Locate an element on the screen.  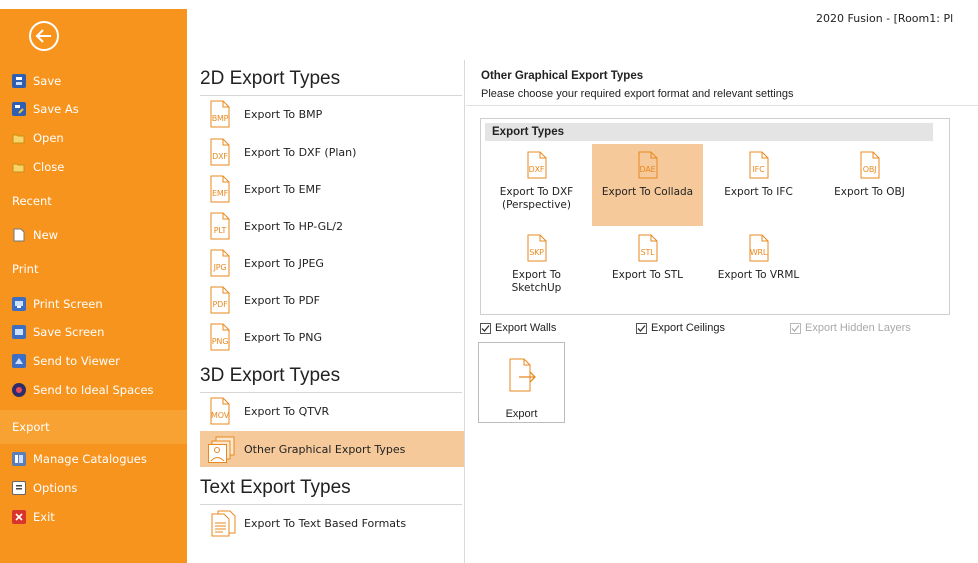
group-title-text: Text Export Types is located at coordinates (331, 491).